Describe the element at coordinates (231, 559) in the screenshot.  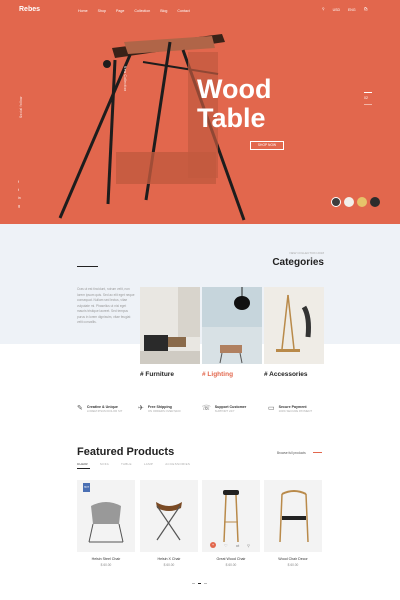
I see `product-name: Great Wood Chair` at that location.